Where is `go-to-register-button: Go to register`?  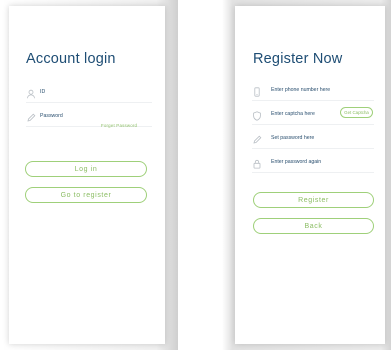
go-to-register-button: Go to register is located at coordinates (86, 195).